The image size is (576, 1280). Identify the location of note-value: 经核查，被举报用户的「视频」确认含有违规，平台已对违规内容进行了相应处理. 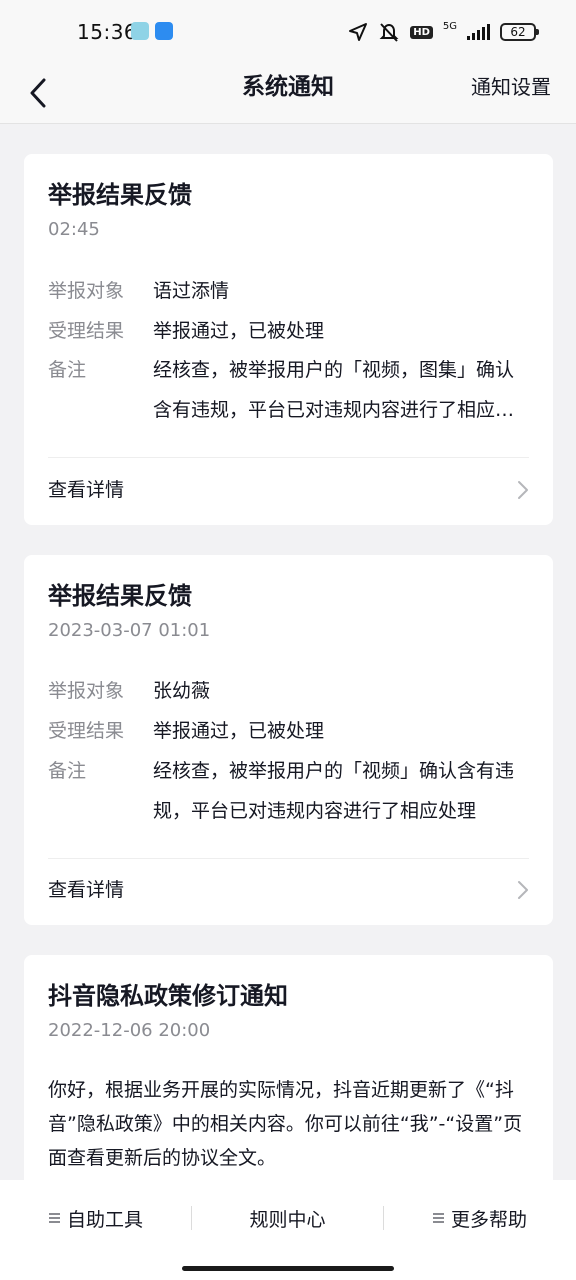
(334, 791).